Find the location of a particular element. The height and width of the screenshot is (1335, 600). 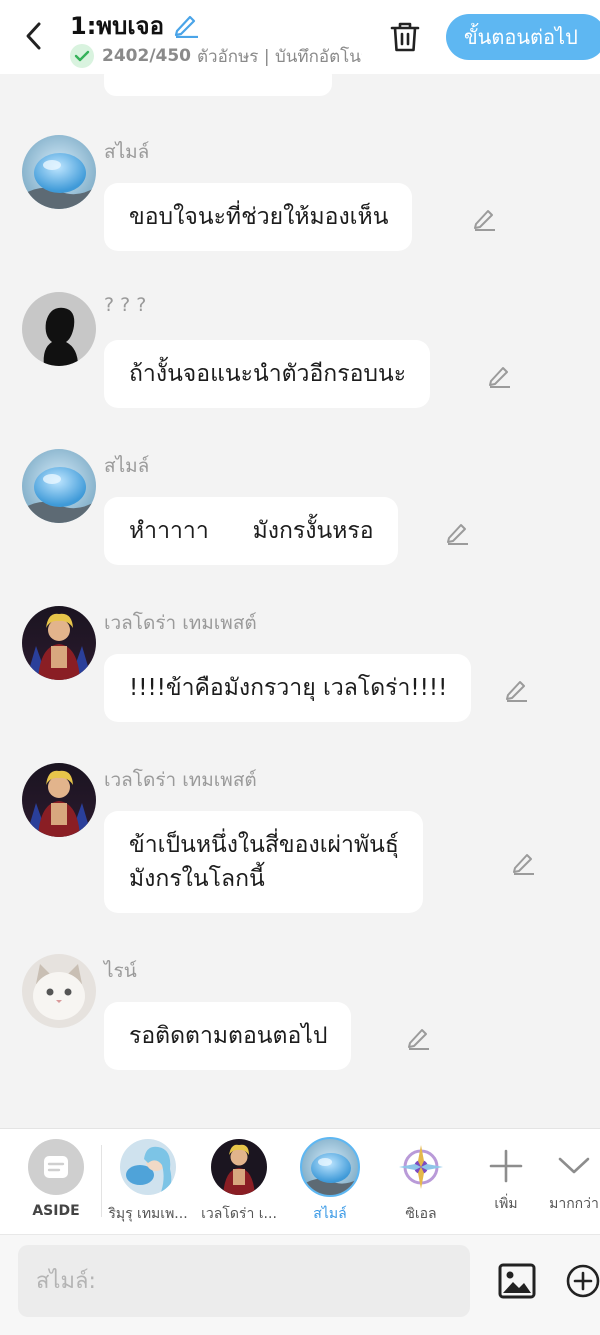

compose-bar is located at coordinates (300, 1284).